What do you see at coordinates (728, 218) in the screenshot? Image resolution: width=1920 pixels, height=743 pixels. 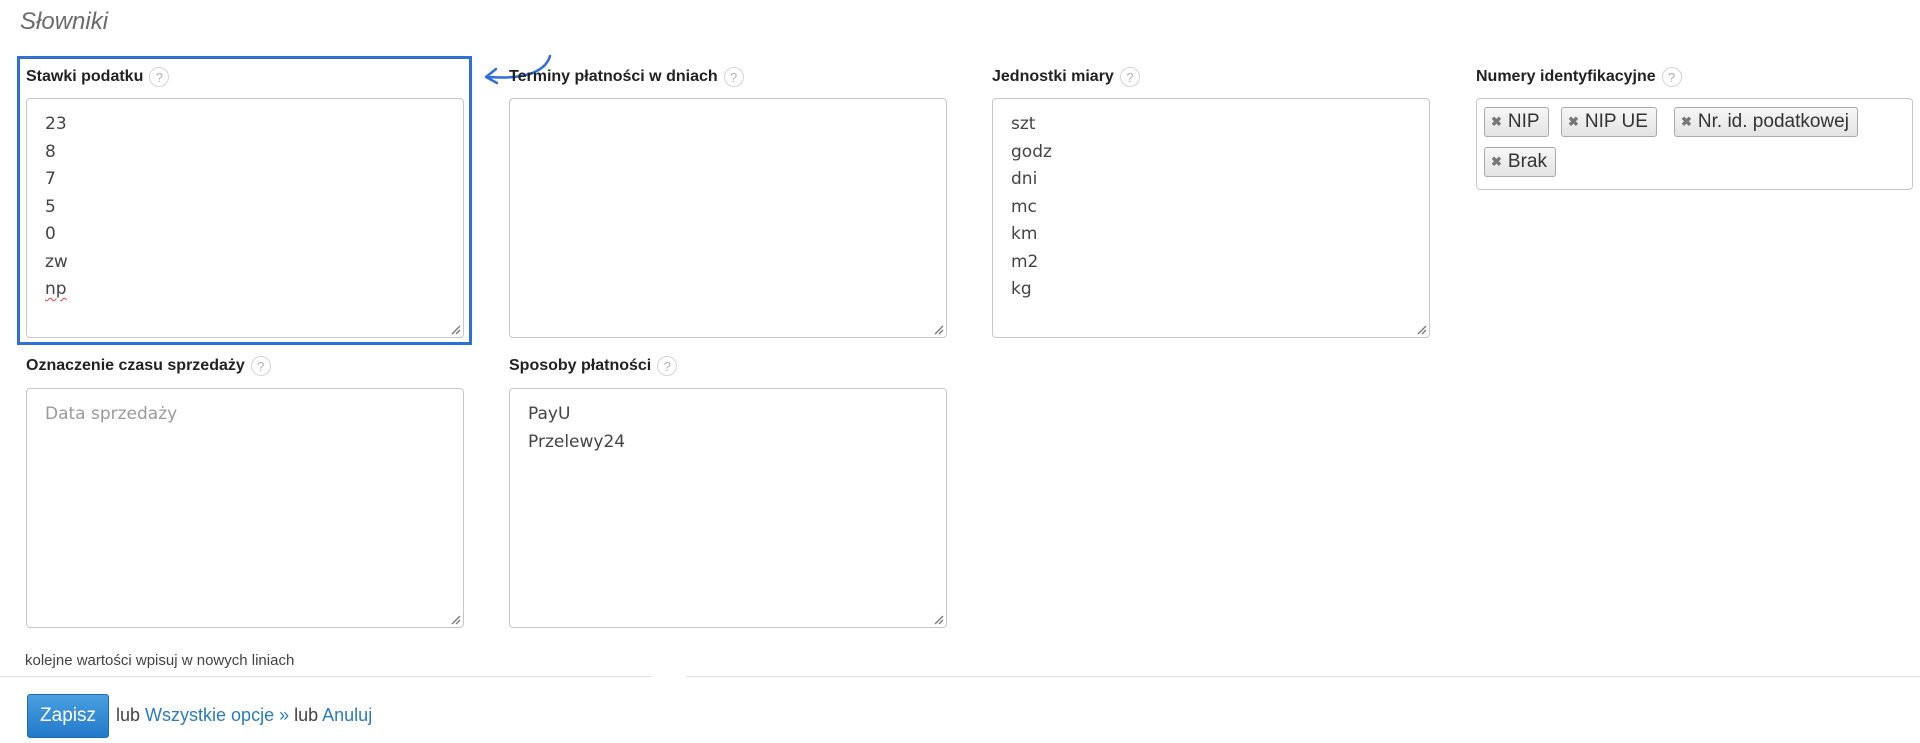 I see `payment-terms-textarea` at bounding box center [728, 218].